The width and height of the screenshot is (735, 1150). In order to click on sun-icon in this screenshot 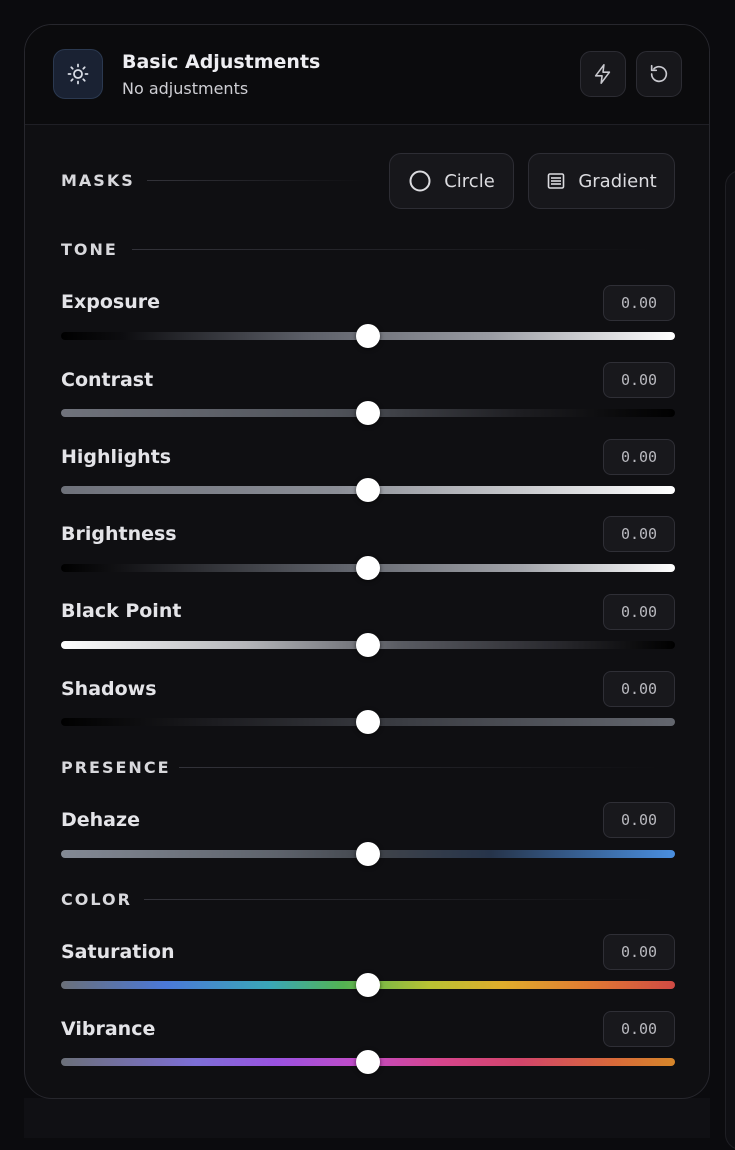, I will do `click(78, 74)`.